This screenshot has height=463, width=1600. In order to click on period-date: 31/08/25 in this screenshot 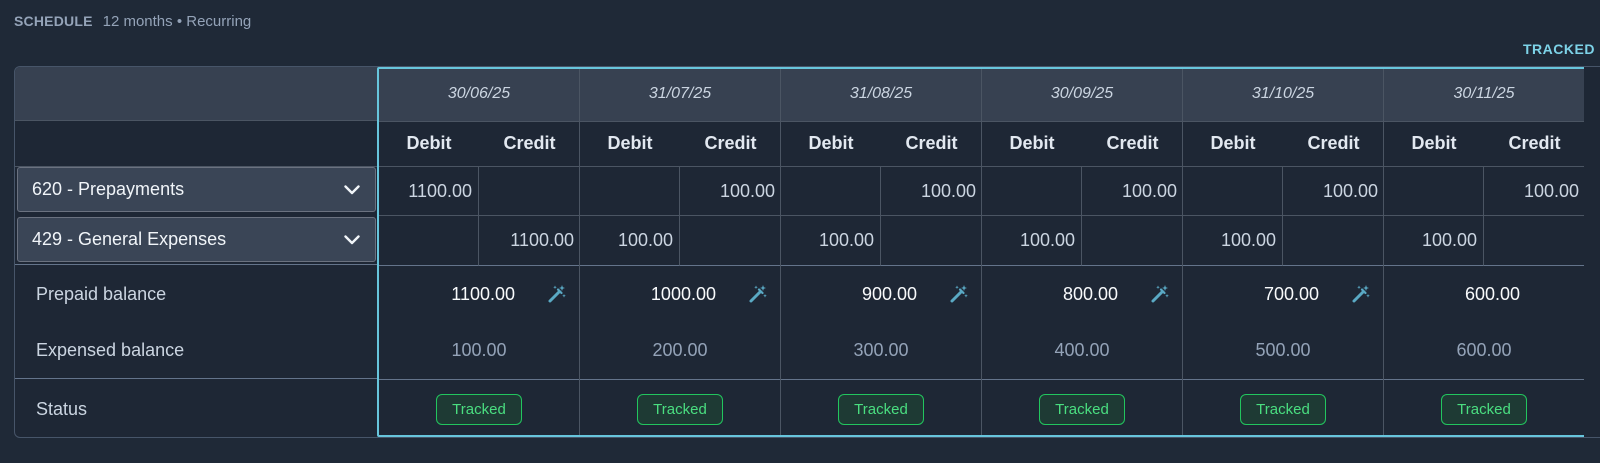, I will do `click(881, 94)`.